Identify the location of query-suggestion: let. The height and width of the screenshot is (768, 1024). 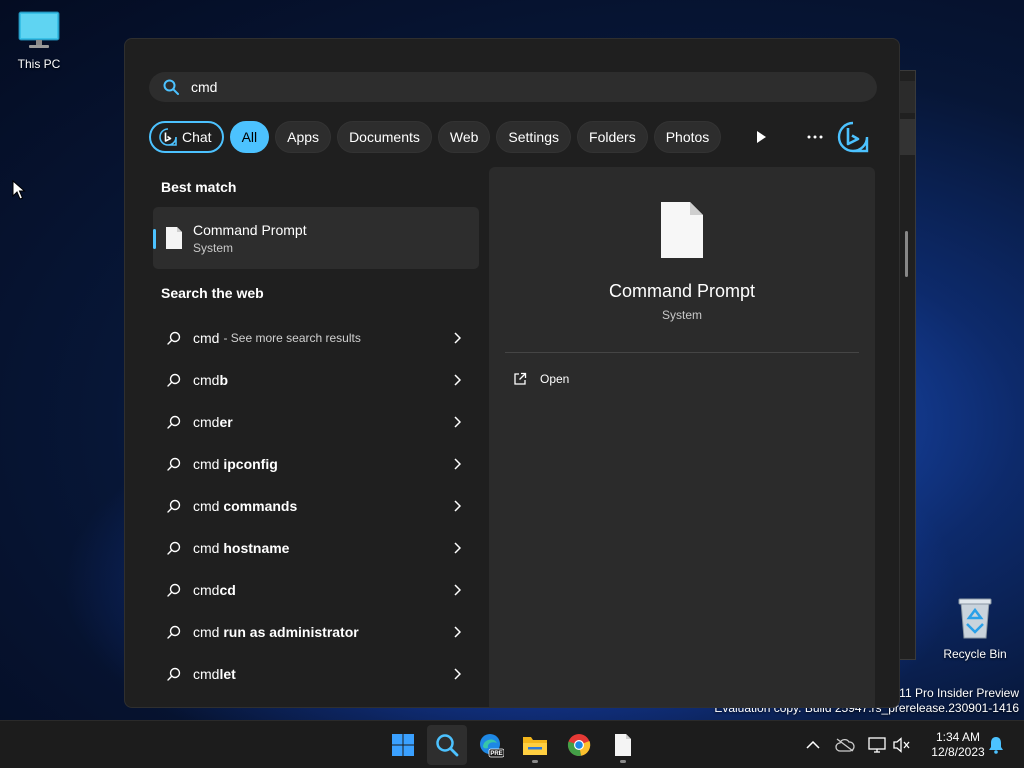
(227, 674).